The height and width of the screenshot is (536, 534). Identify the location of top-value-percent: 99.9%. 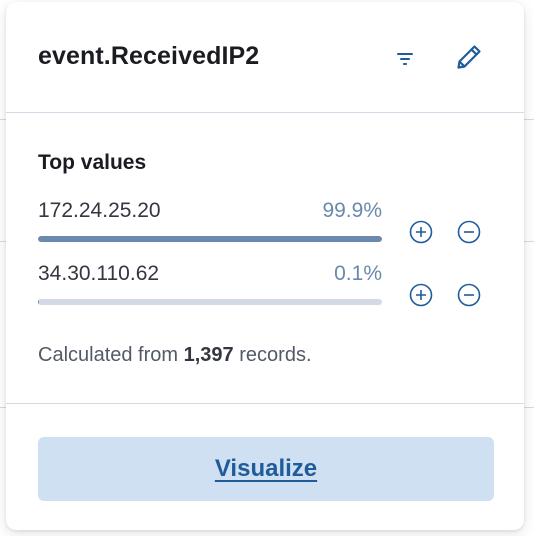
(352, 210).